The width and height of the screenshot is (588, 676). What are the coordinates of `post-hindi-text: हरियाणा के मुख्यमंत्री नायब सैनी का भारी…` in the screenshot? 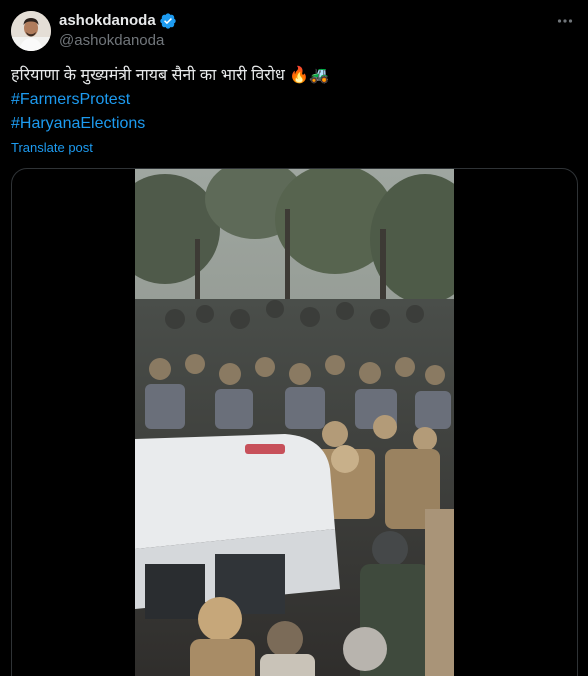 It's located at (148, 75).